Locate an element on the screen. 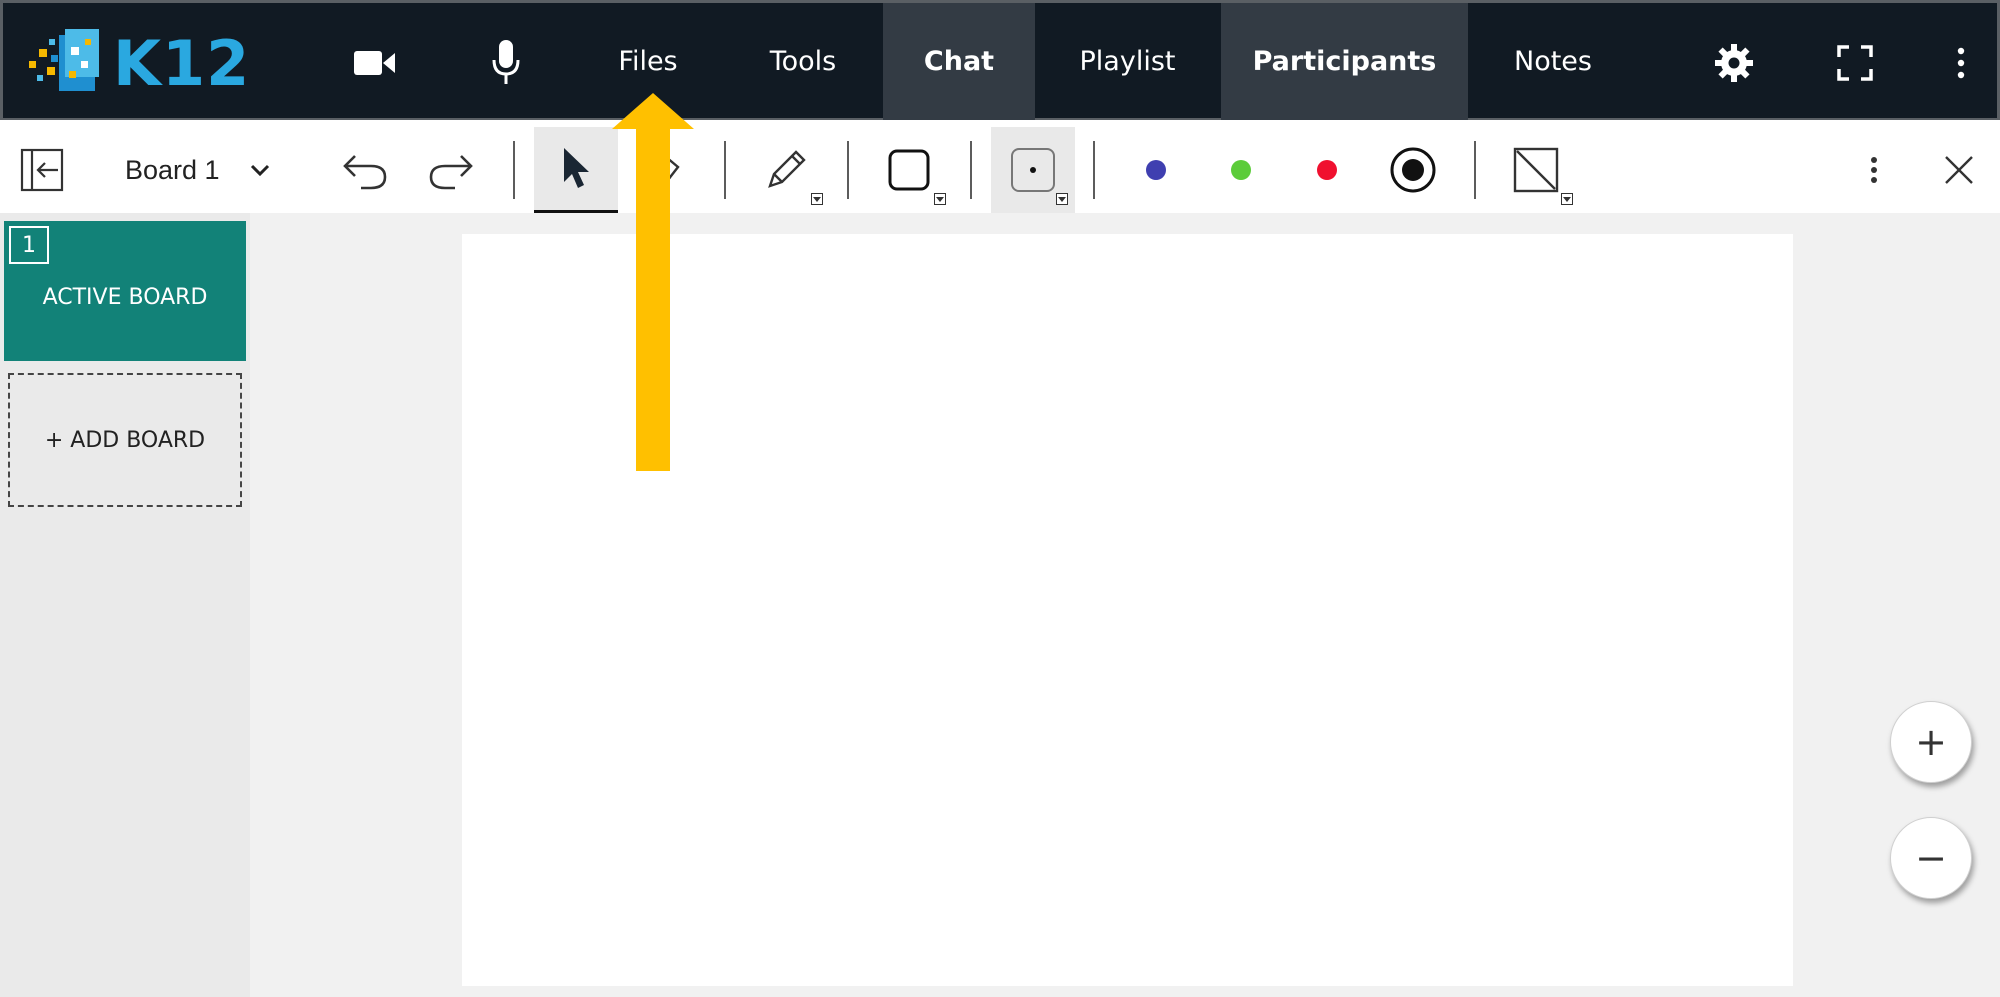  color-swatch-blue is located at coordinates (1156, 170).